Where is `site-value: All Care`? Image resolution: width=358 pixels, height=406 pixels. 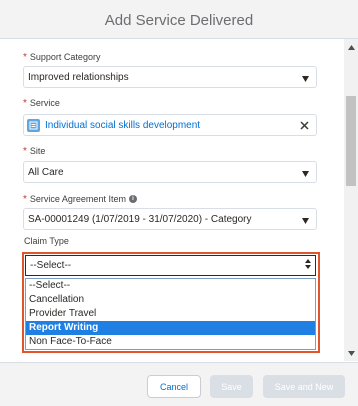 site-value: All Care is located at coordinates (46, 172).